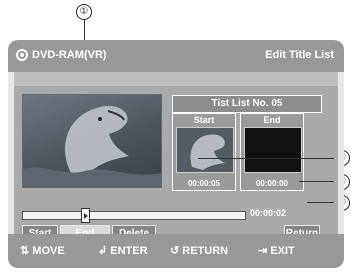  I want to click on exit-hint: ⇥ EXIT, so click(276, 250).